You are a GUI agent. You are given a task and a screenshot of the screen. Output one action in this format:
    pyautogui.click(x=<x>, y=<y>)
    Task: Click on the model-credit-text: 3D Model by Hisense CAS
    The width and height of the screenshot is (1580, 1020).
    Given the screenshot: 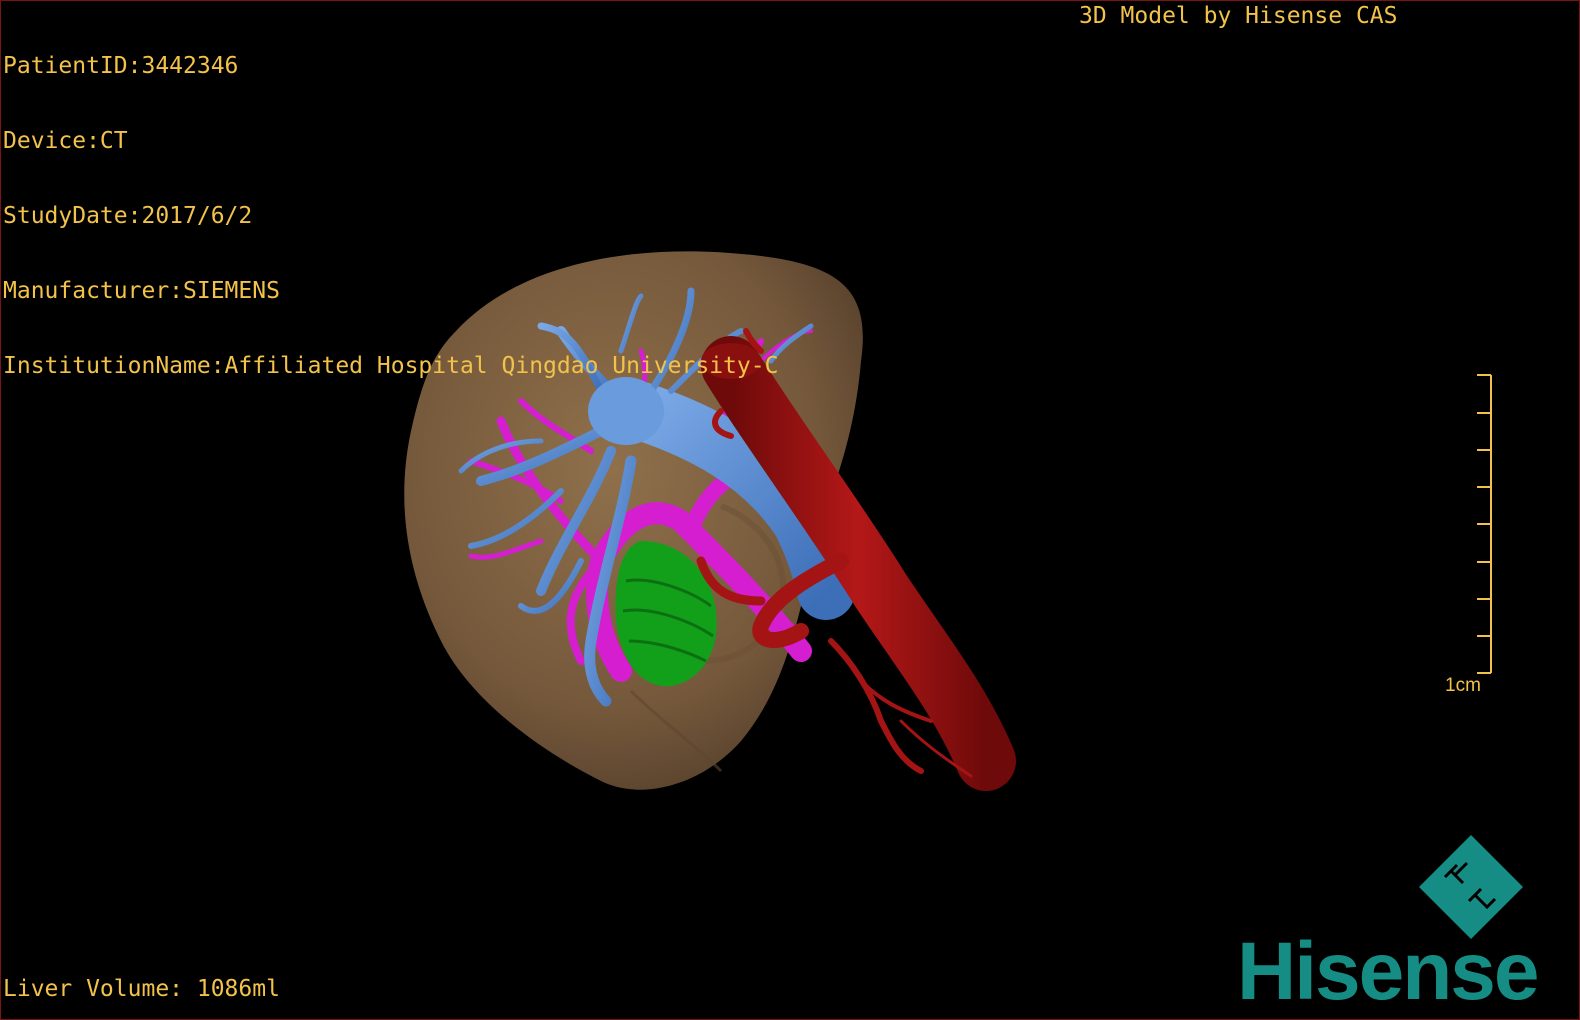 What is the action you would take?
    pyautogui.click(x=1238, y=16)
    